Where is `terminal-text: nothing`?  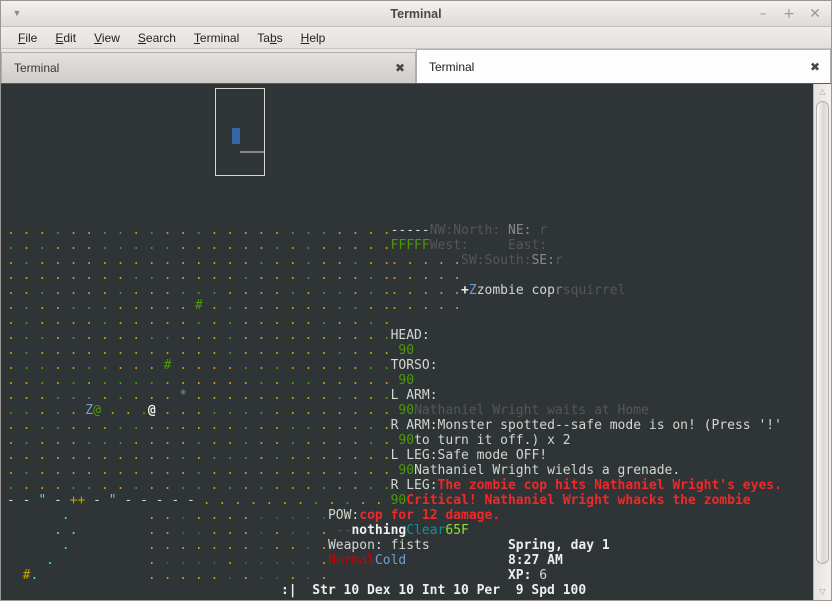 terminal-text: nothing is located at coordinates (379, 530).